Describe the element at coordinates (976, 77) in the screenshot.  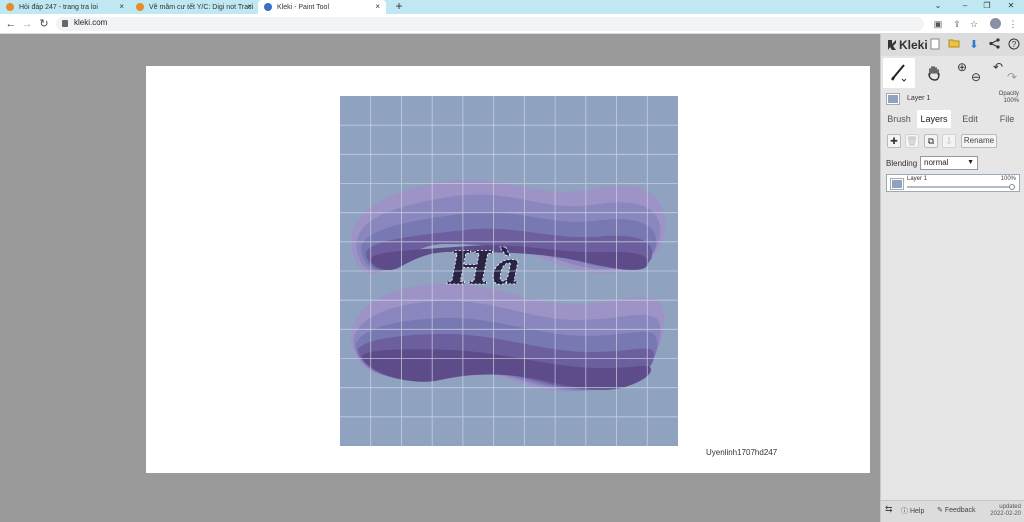
I see `zoom-out-button: ⊖` at that location.